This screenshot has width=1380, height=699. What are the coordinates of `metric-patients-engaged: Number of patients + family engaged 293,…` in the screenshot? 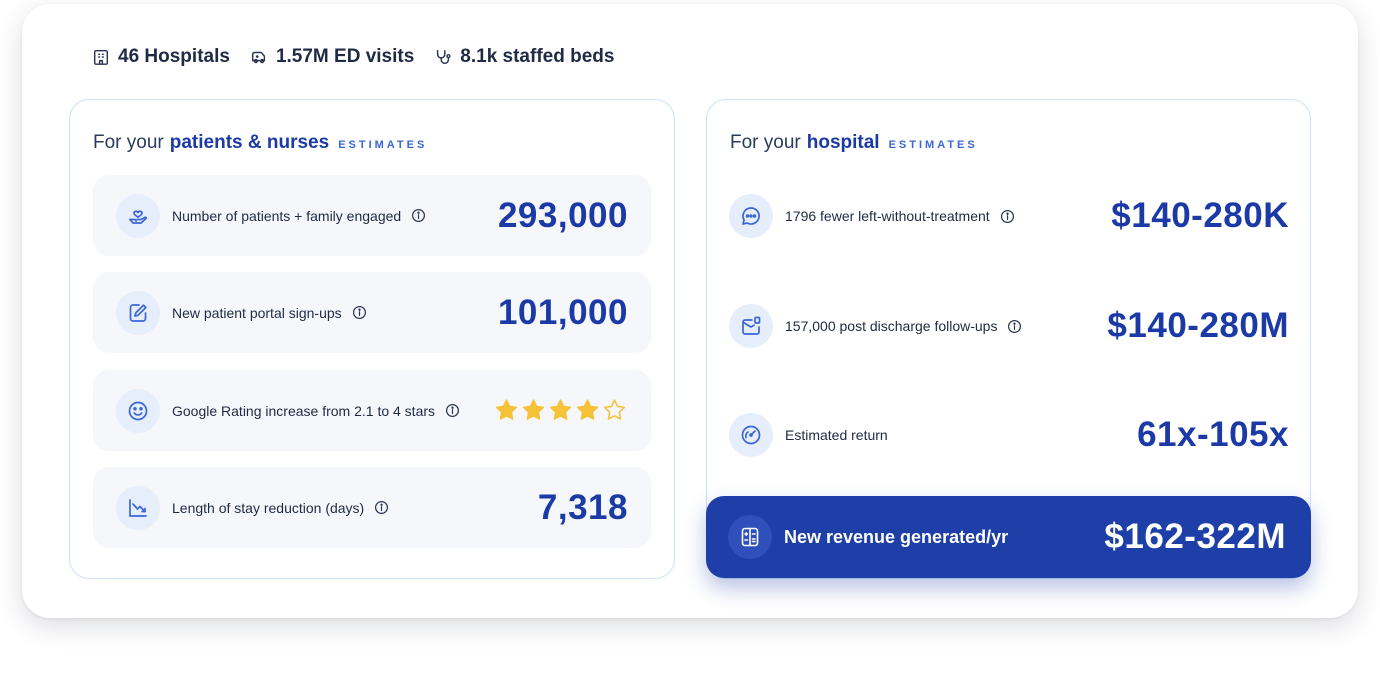 It's located at (372, 215).